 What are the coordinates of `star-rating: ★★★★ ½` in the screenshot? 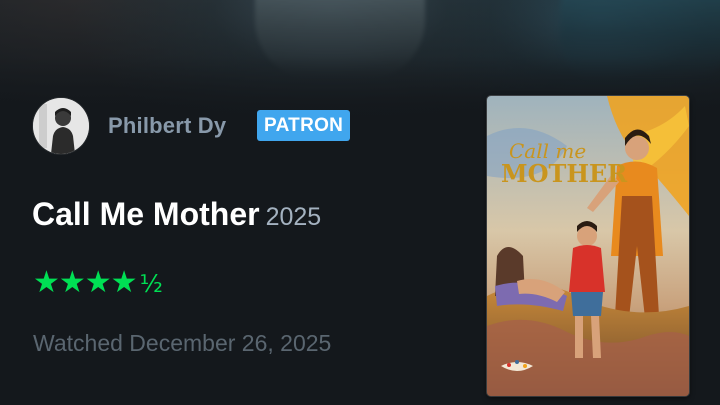 It's located at (98, 283).